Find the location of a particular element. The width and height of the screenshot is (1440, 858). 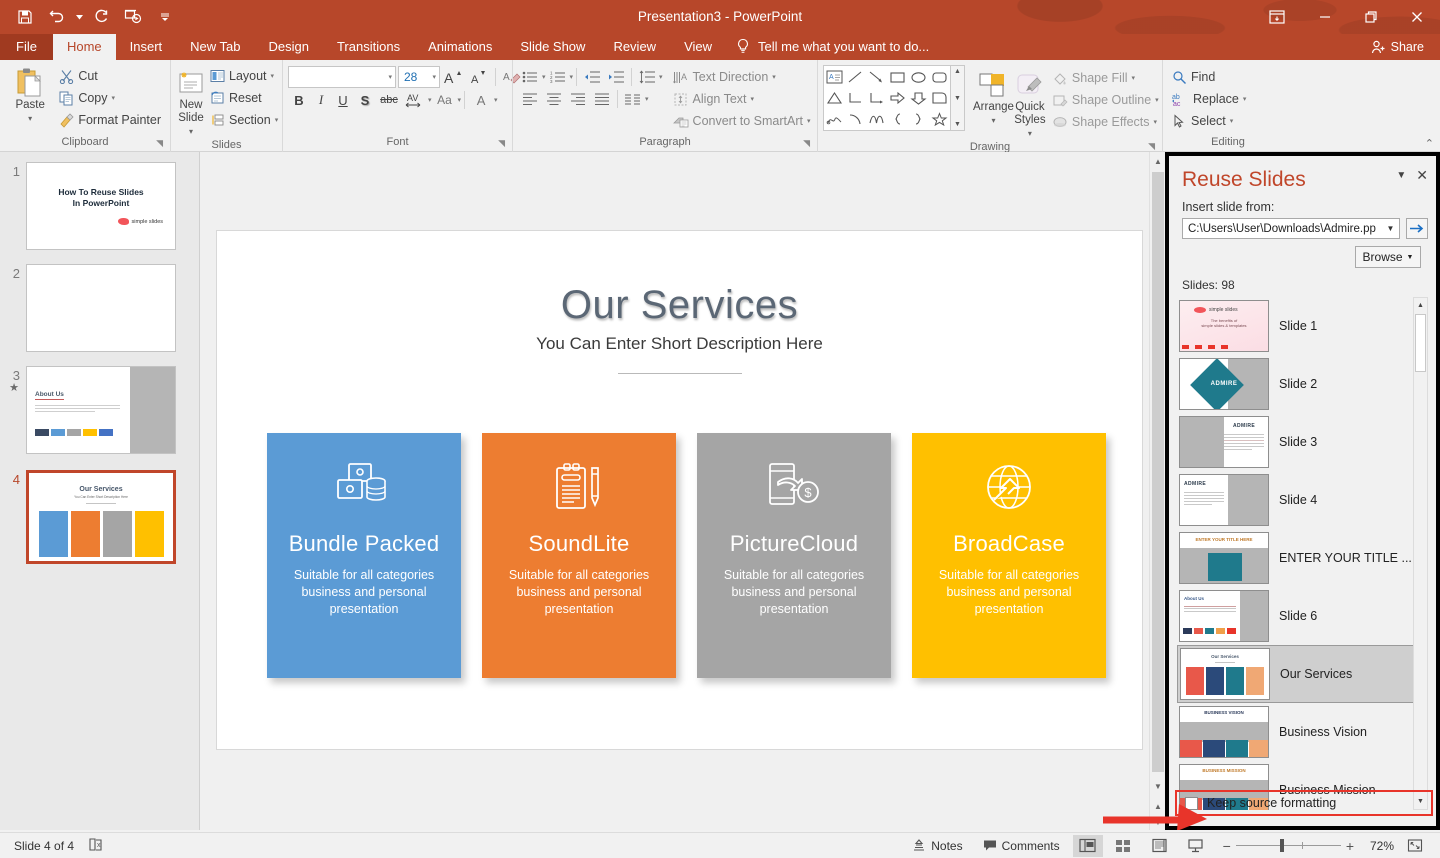

tab-design: Design is located at coordinates (289, 47).